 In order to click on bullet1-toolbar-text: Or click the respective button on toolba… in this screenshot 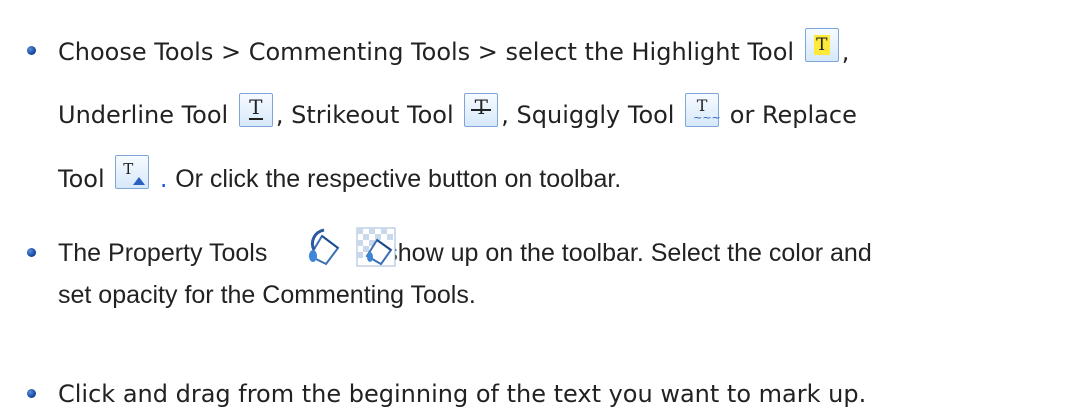, I will do `click(398, 179)`.